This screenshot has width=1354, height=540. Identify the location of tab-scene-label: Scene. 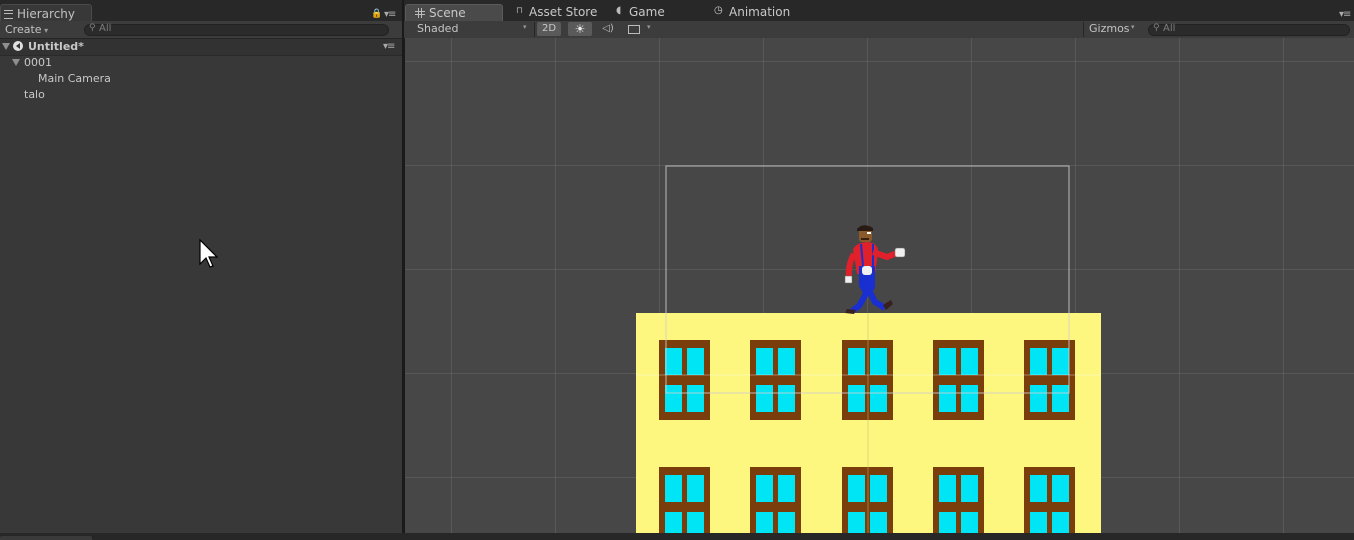
(447, 13).